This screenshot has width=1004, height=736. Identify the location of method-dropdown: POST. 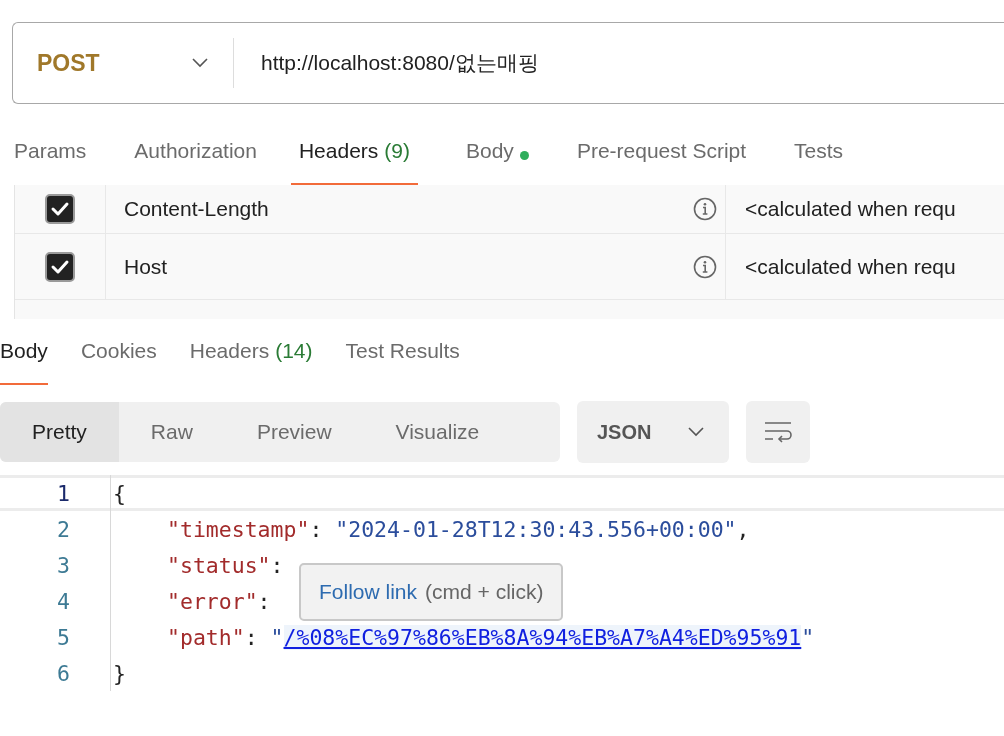
(123, 63).